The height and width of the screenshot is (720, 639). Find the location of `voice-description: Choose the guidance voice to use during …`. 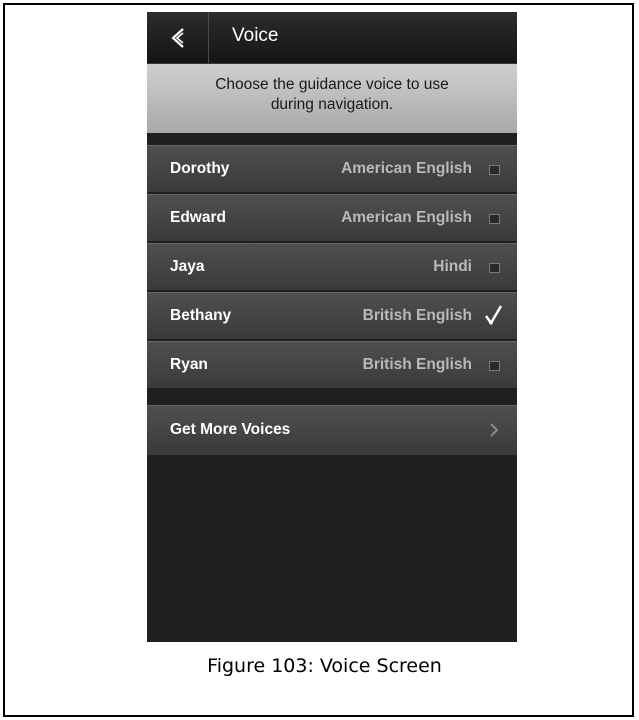

voice-description: Choose the guidance voice to use during … is located at coordinates (332, 98).